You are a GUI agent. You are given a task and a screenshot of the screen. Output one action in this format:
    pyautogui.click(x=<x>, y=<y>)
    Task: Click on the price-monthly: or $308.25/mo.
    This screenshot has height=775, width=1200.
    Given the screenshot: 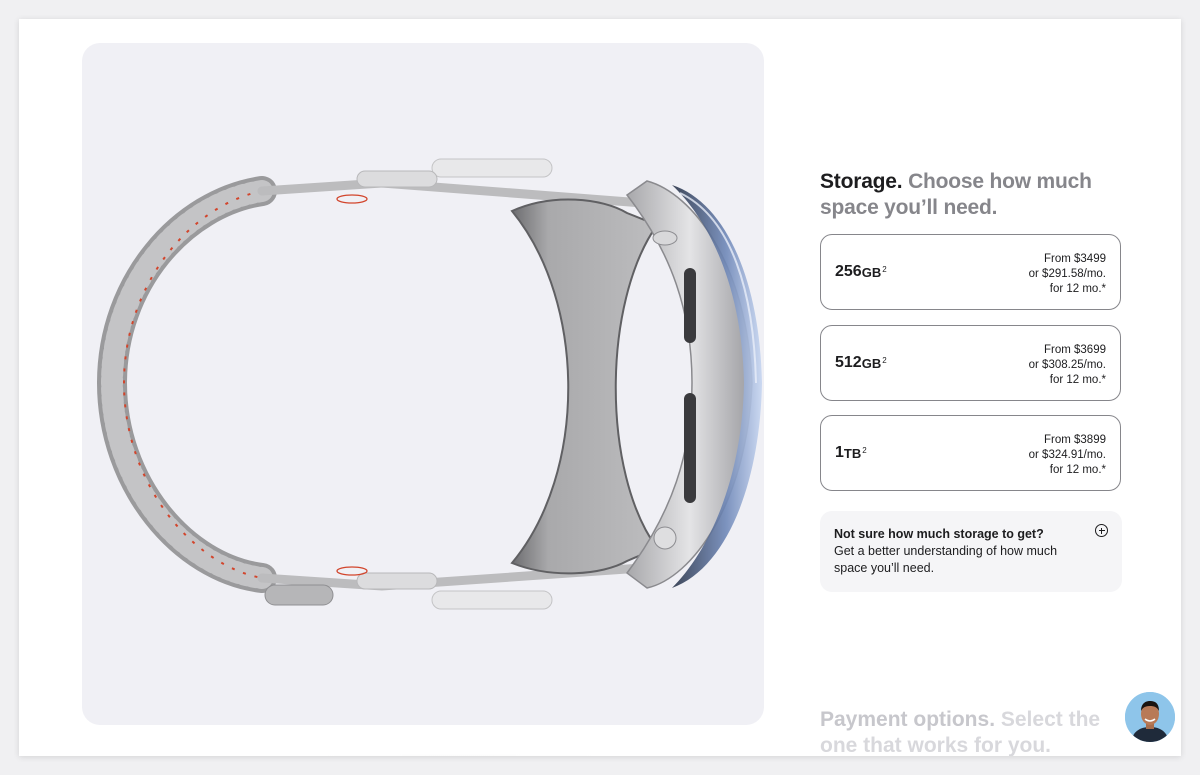 What is the action you would take?
    pyautogui.click(x=1067, y=365)
    